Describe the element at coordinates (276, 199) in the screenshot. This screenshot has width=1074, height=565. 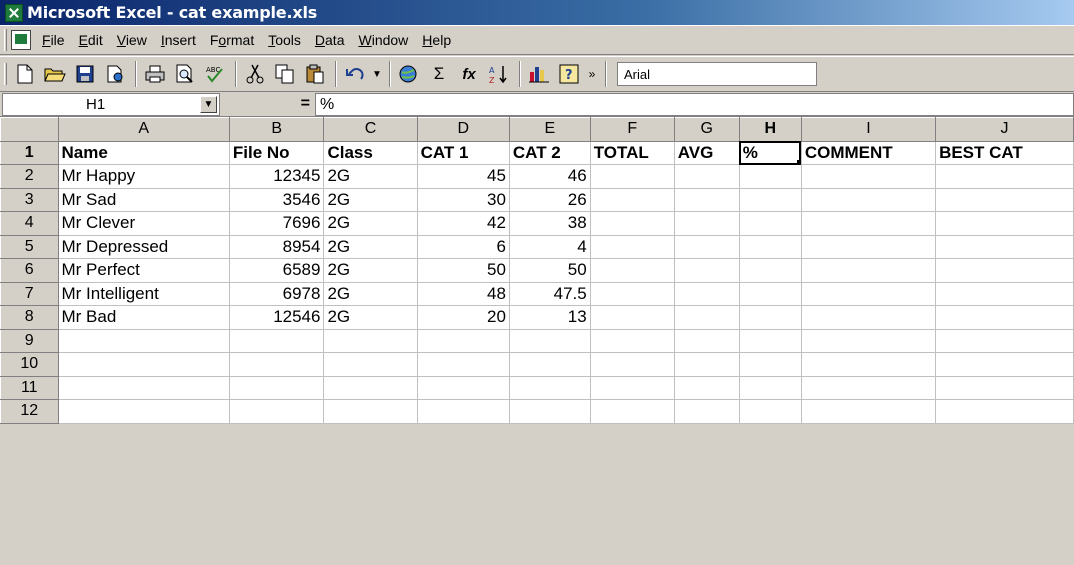
I see `cell-b3: 3546` at that location.